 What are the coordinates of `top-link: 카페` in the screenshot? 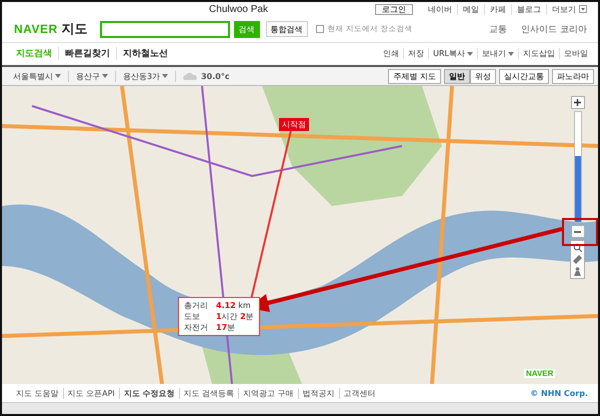 It's located at (497, 9).